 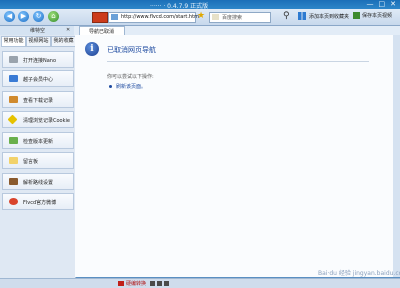 I want to click on tab-label: 导航已取消, so click(x=102, y=32).